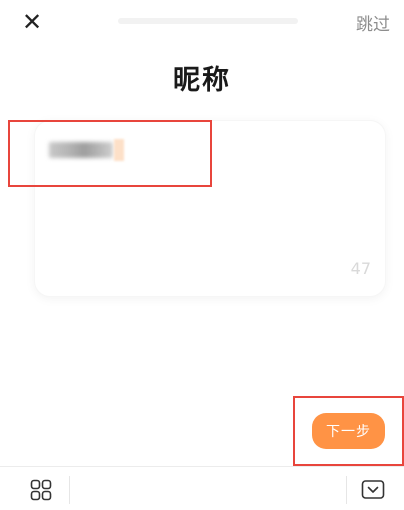  I want to click on progress-bar, so click(208, 21).